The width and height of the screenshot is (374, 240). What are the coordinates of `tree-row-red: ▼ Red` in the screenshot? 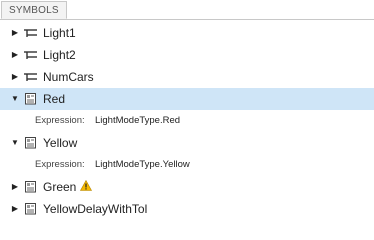 It's located at (187, 99).